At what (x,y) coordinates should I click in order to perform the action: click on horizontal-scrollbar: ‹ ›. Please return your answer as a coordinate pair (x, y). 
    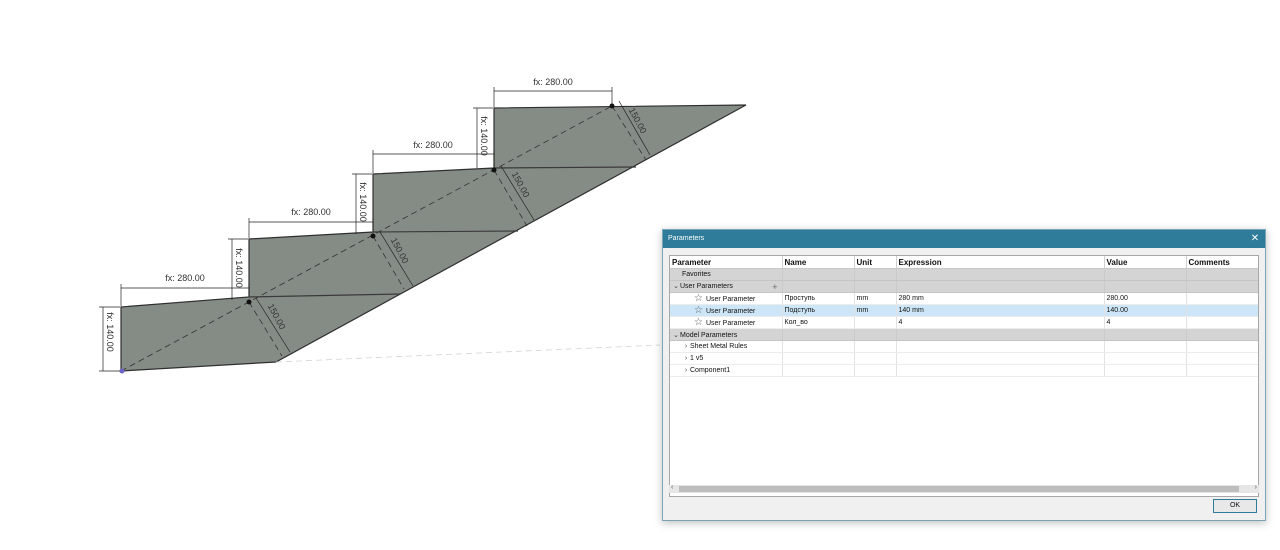
    Looking at the image, I should click on (964, 488).